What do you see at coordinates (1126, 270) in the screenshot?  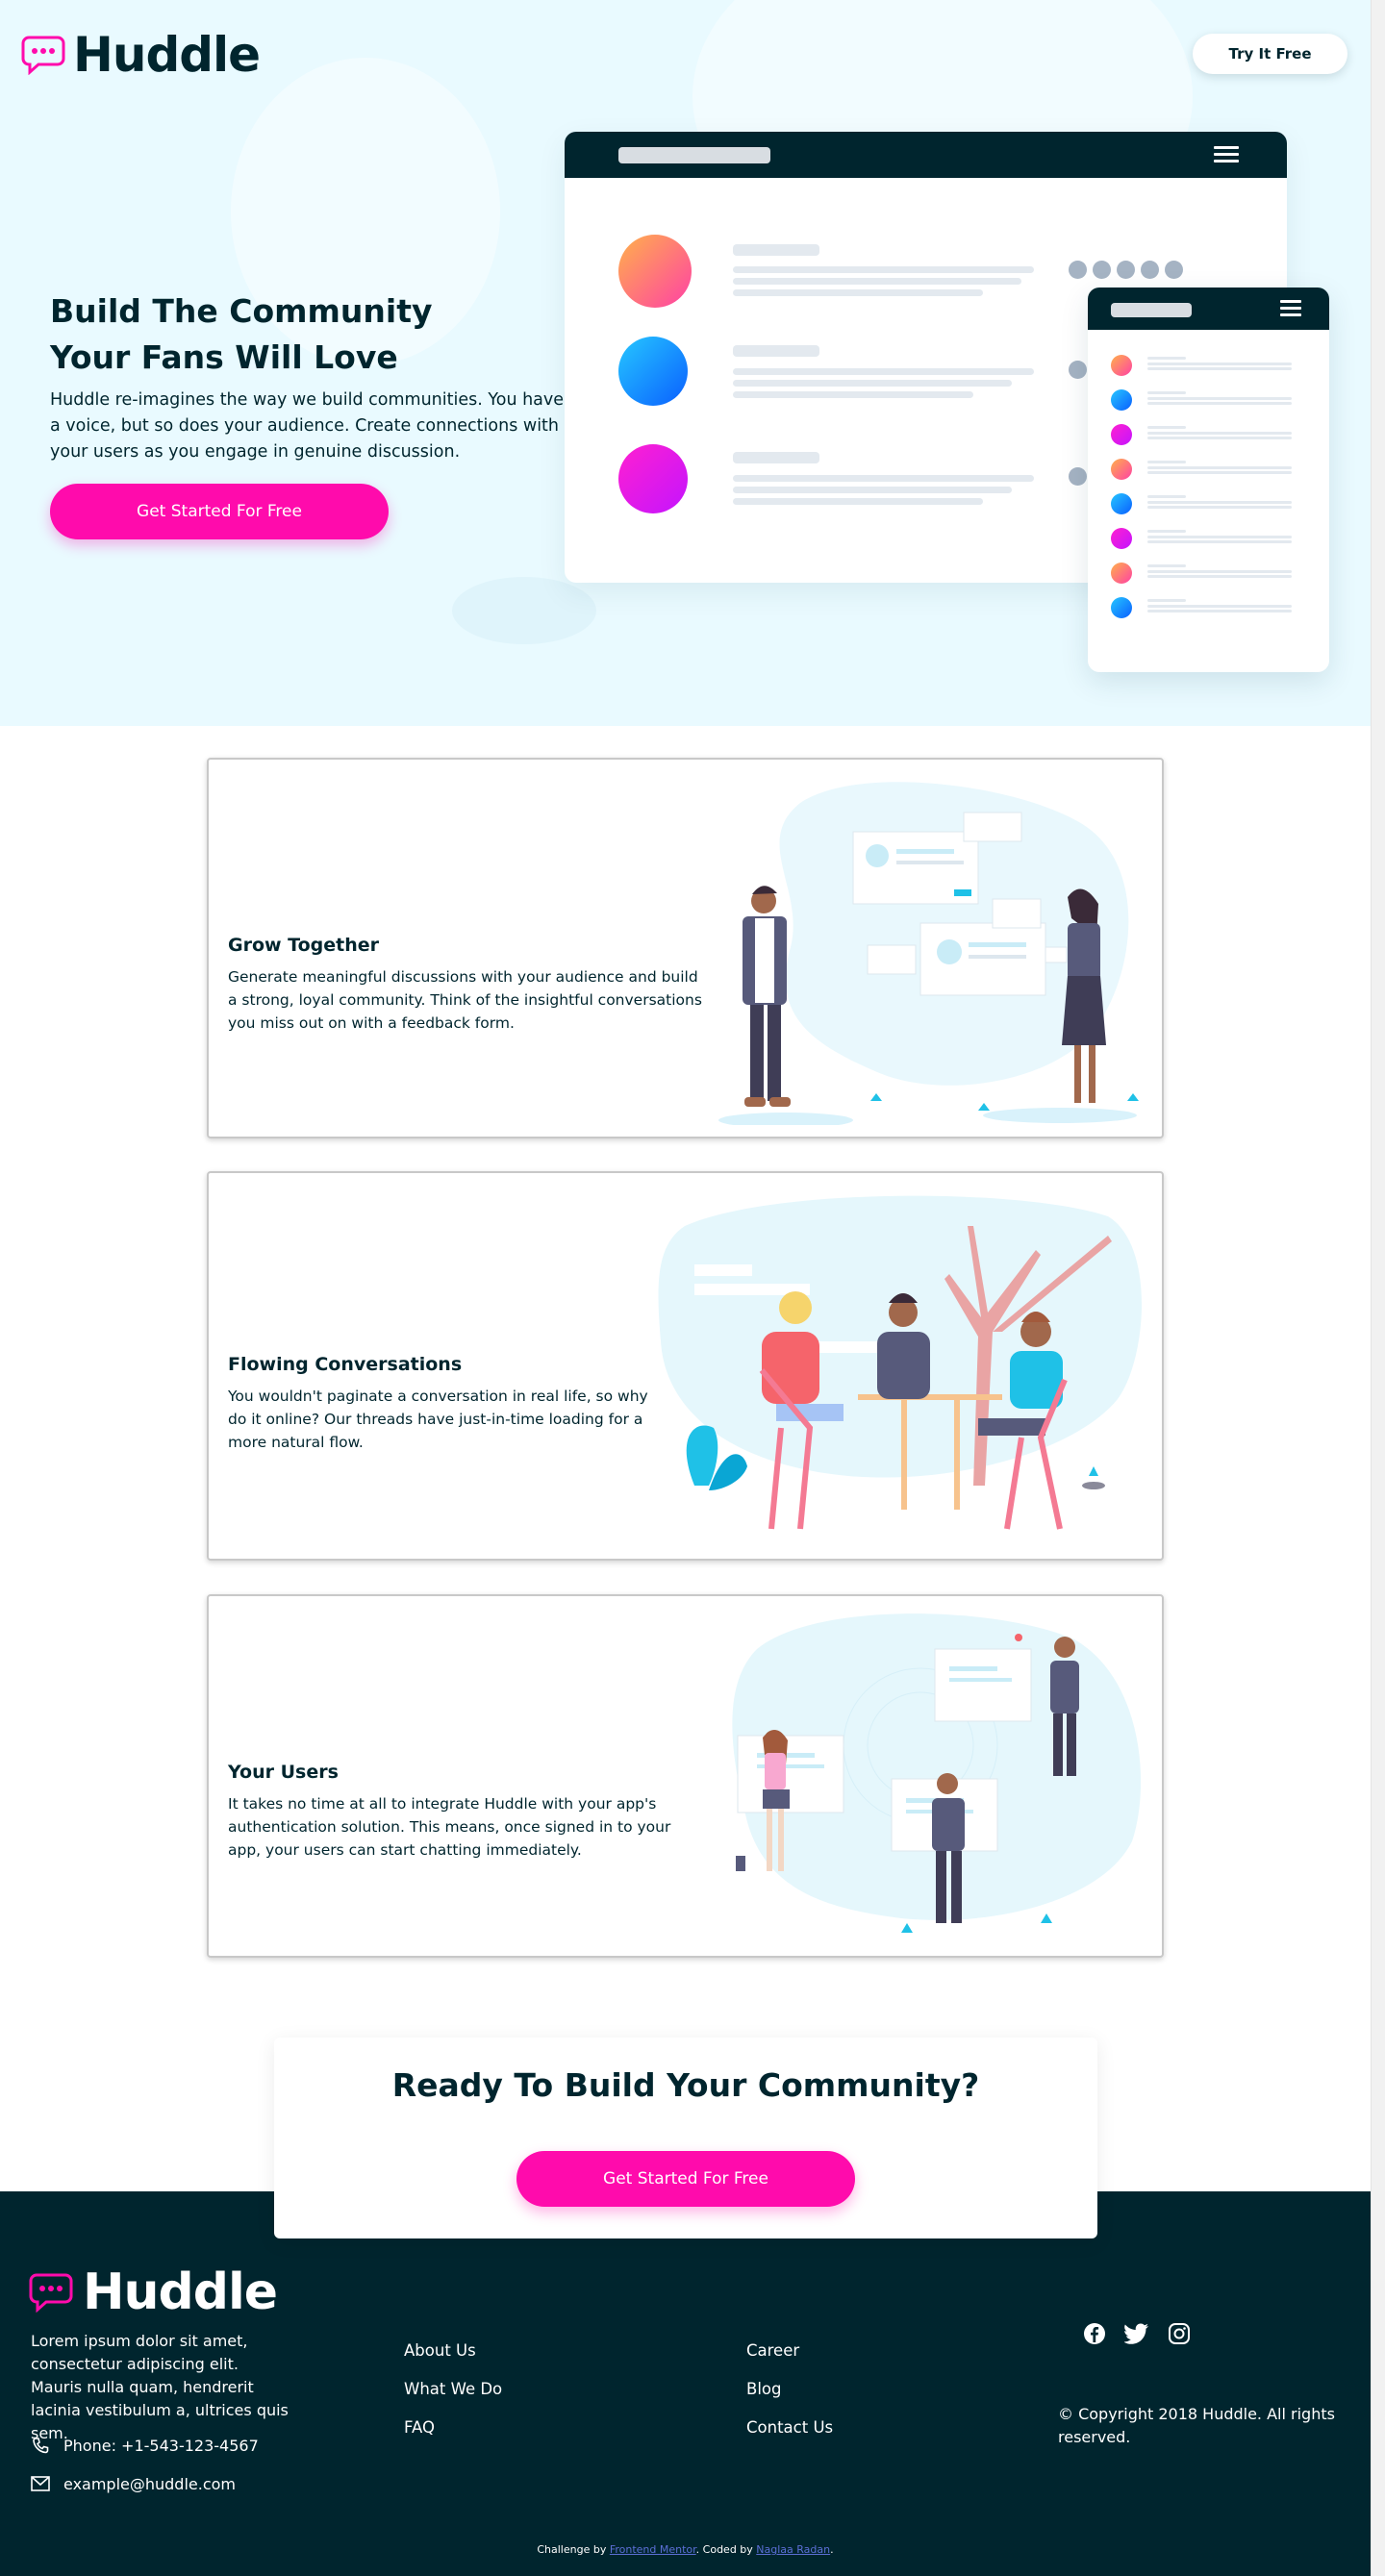 I see `reaction-dots` at bounding box center [1126, 270].